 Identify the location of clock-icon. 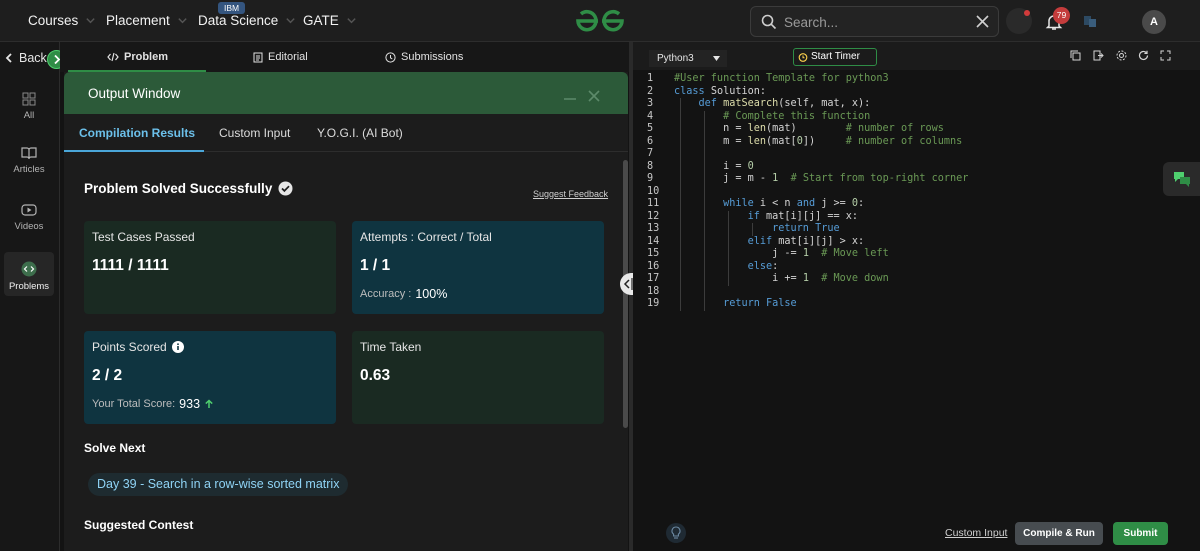
(390, 57).